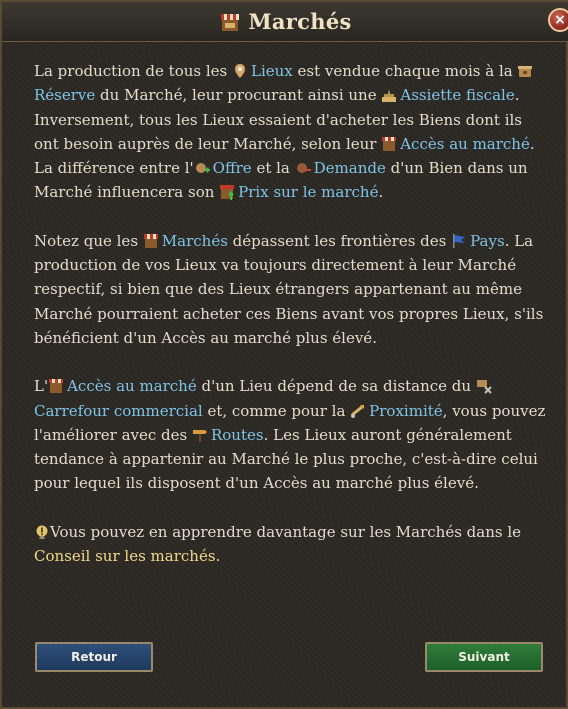 This screenshot has width=568, height=709. Describe the element at coordinates (272, 71) in the screenshot. I see `link-lieux: Lieux` at that location.